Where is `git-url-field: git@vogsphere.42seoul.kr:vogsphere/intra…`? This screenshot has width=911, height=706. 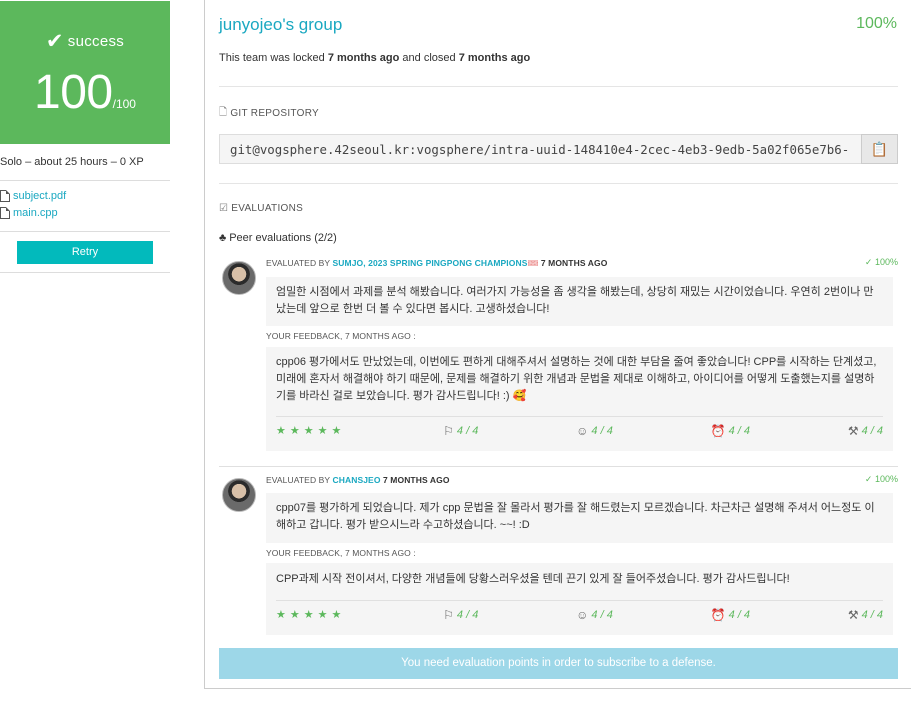 git-url-field: git@vogsphere.42seoul.kr:vogsphere/intra… is located at coordinates (558, 149).